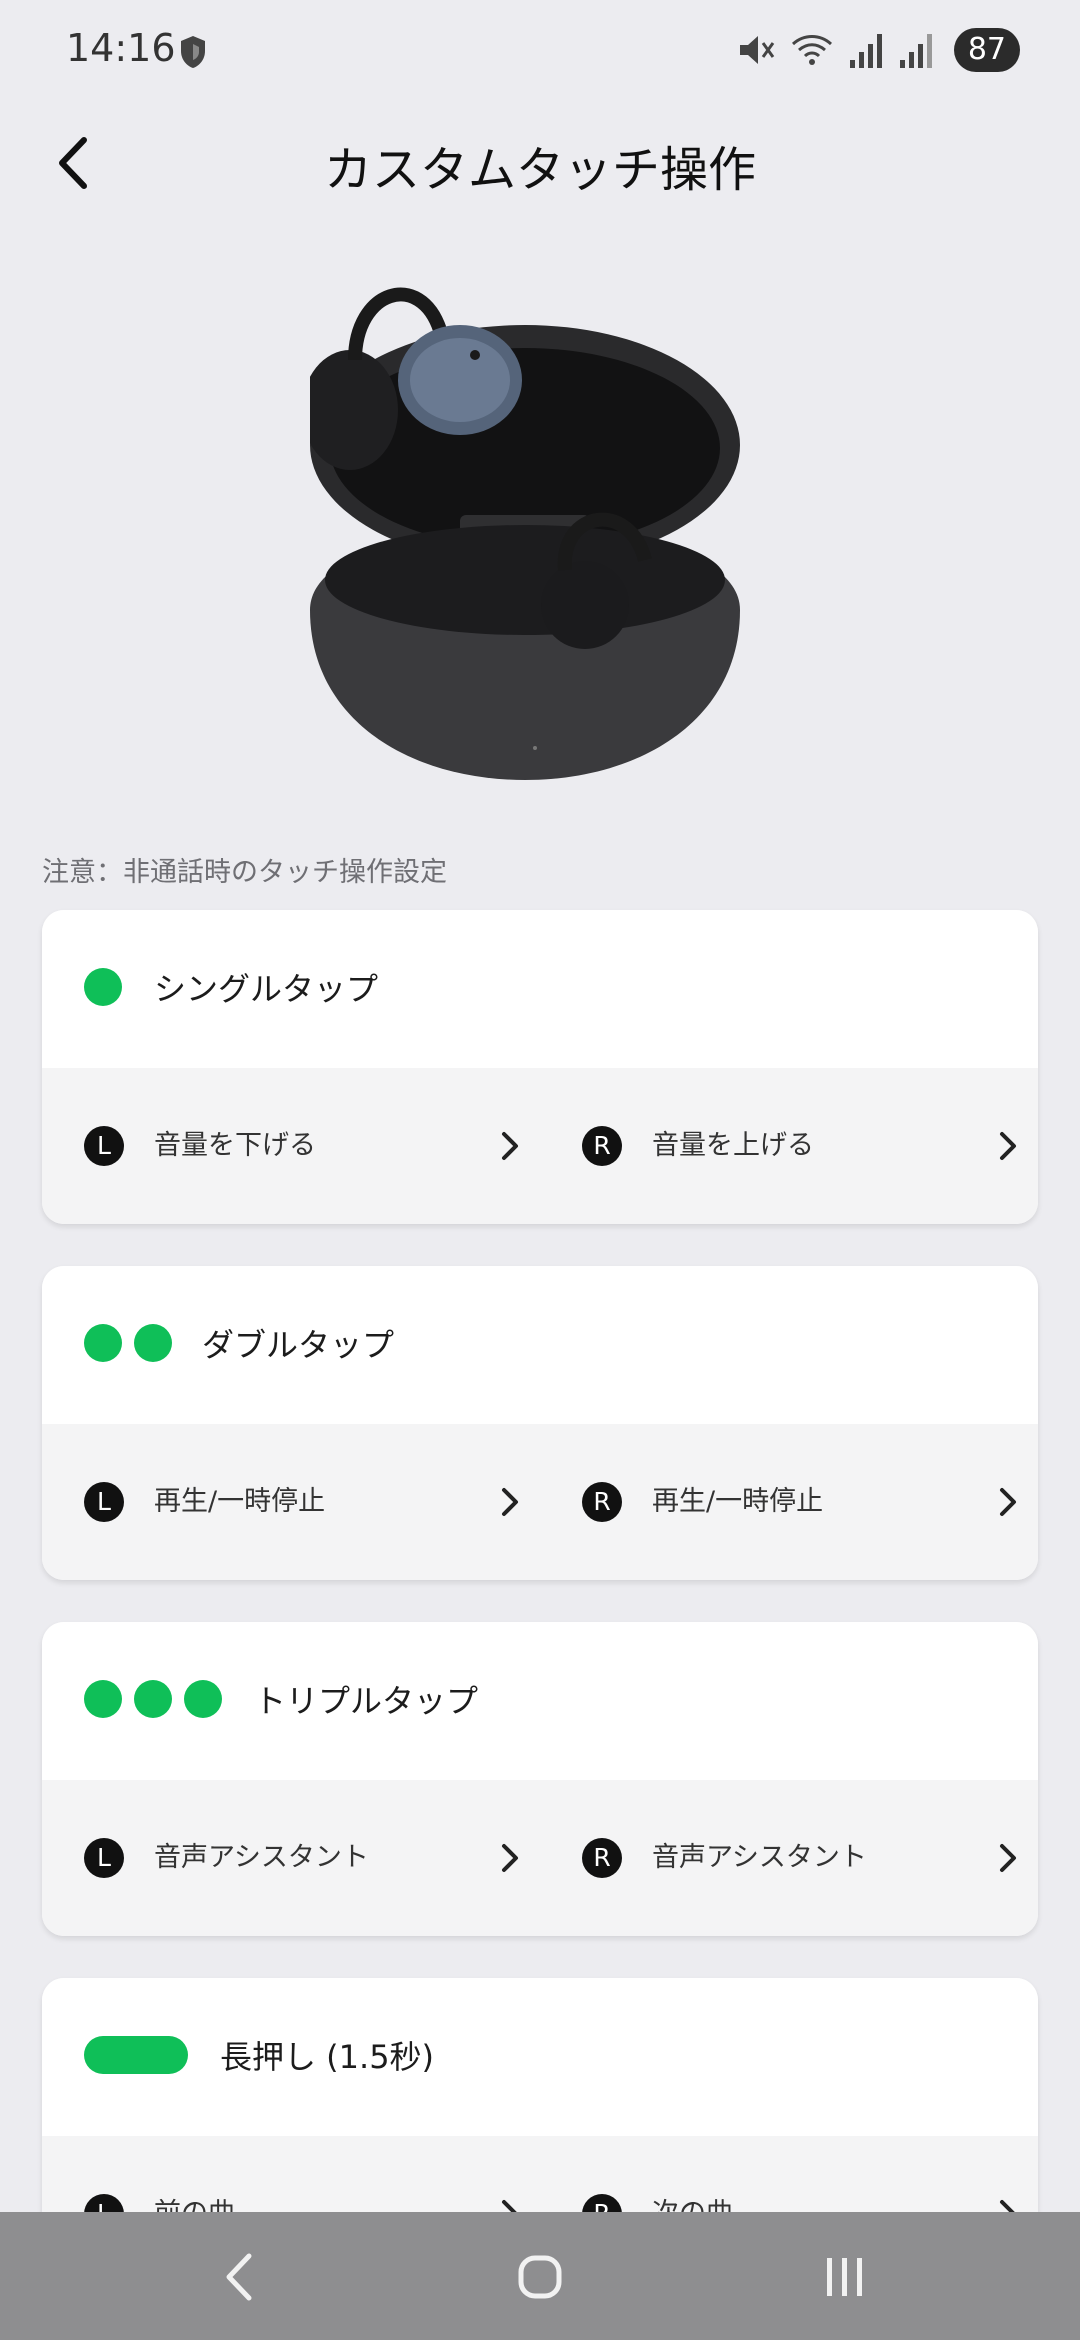  Describe the element at coordinates (865, 51) in the screenshot. I see `signal-icon` at that location.